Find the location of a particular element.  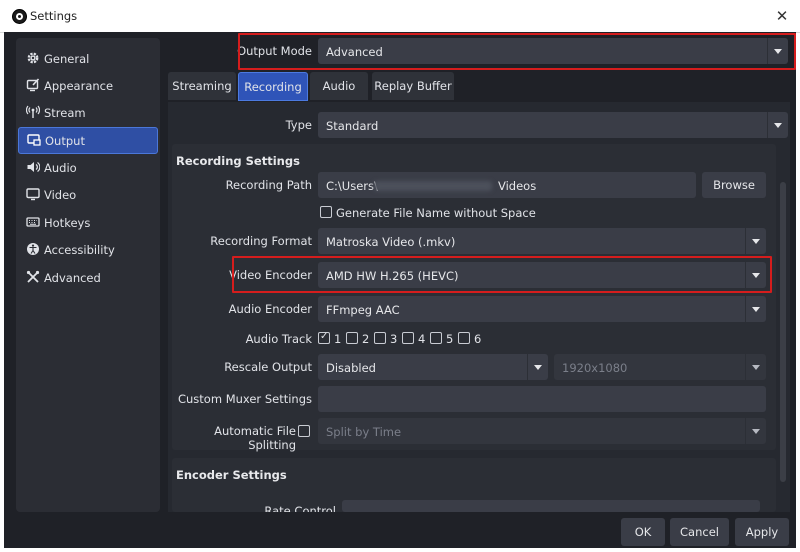

audio-track-5-label: 5 is located at coordinates (450, 339).